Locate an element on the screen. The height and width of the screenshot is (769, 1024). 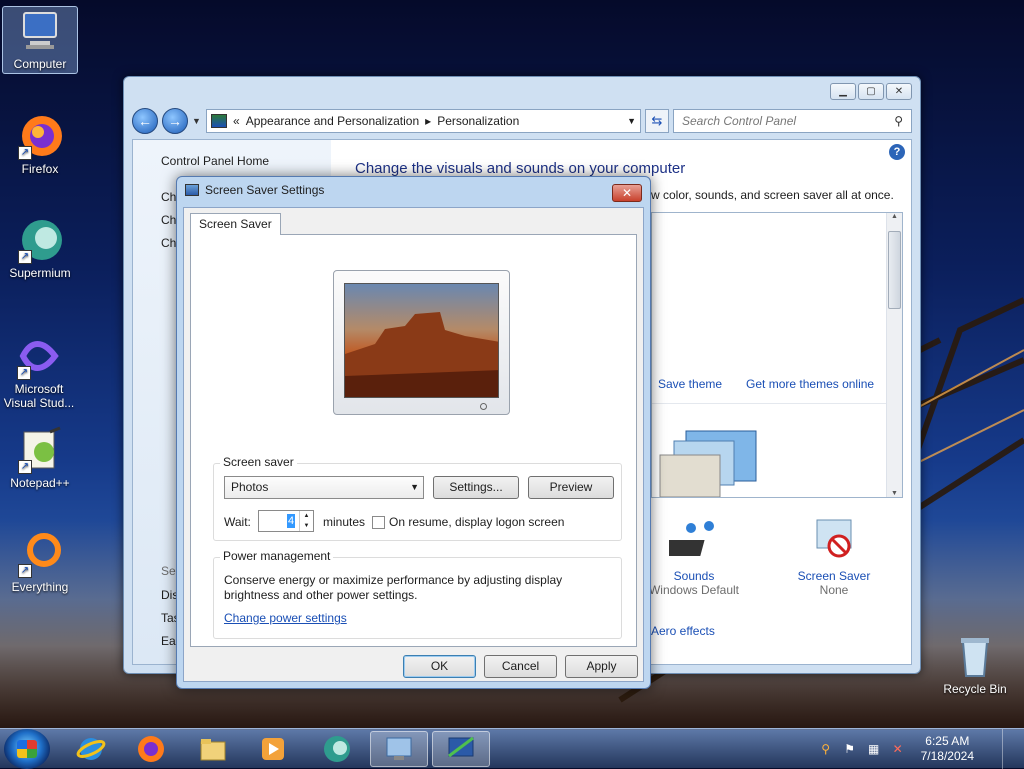
desktop-icon-label: Supermium is located at coordinates (40, 273).